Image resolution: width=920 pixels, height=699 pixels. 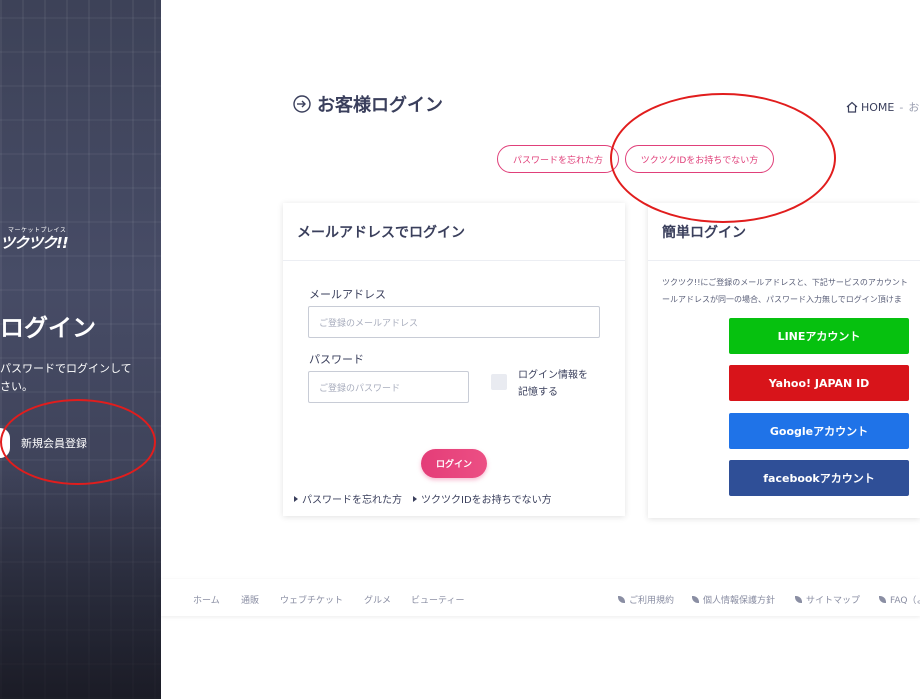 I want to click on footer-link-sitemap: サイトマップ, so click(x=827, y=599).